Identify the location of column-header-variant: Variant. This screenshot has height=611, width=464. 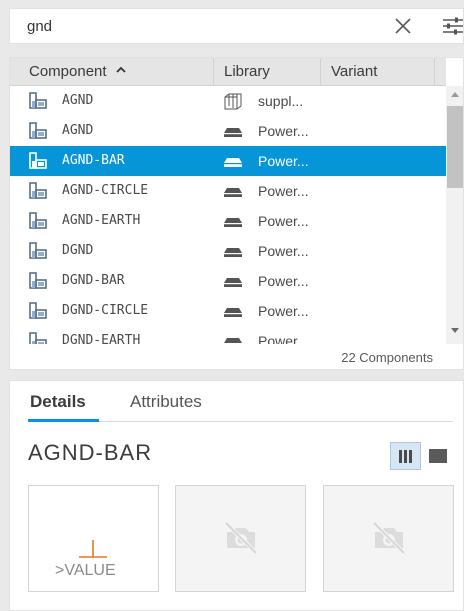
(378, 72).